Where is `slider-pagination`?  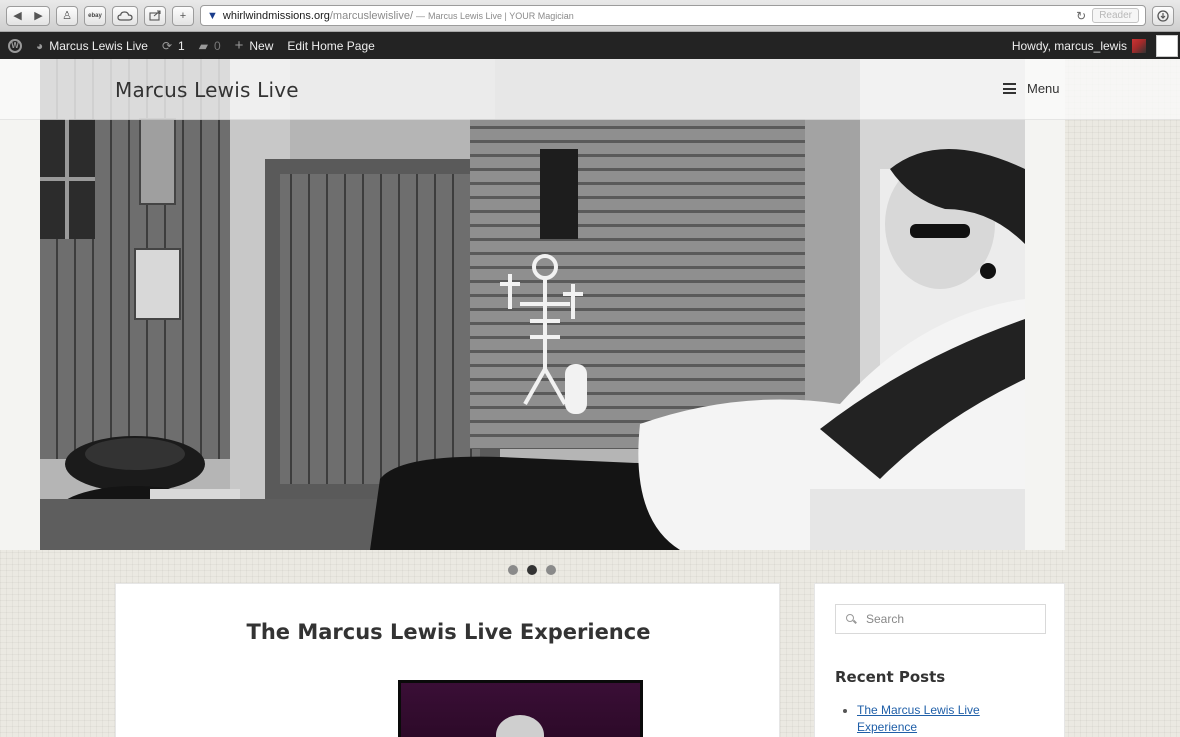
slider-pagination is located at coordinates (536, 570).